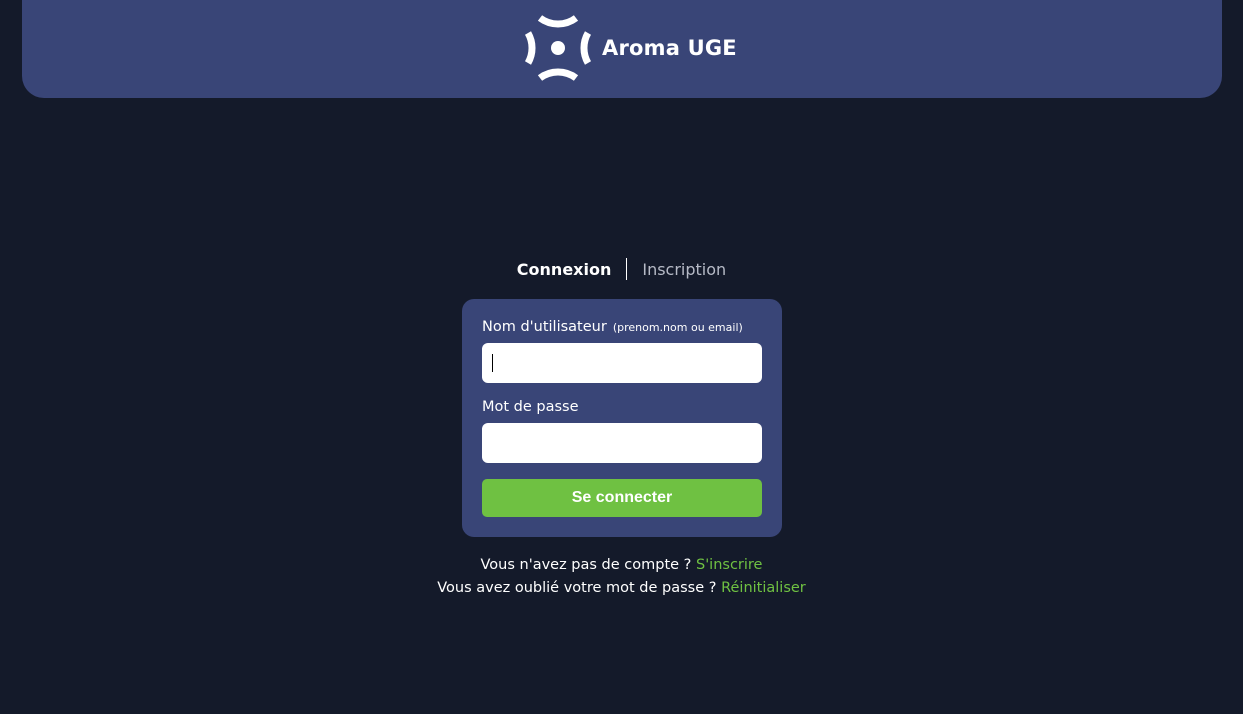 This screenshot has height=714, width=1243. What do you see at coordinates (530, 407) in the screenshot?
I see `password-label: Mot de passe` at bounding box center [530, 407].